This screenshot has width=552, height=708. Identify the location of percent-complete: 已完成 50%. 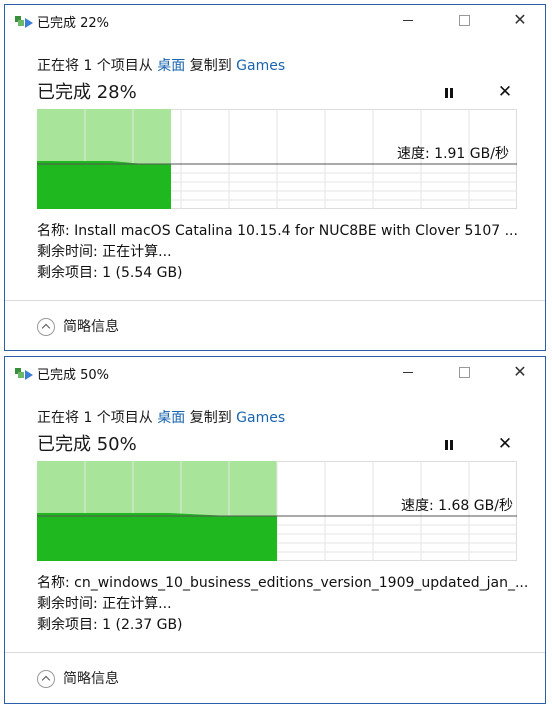
(87, 444).